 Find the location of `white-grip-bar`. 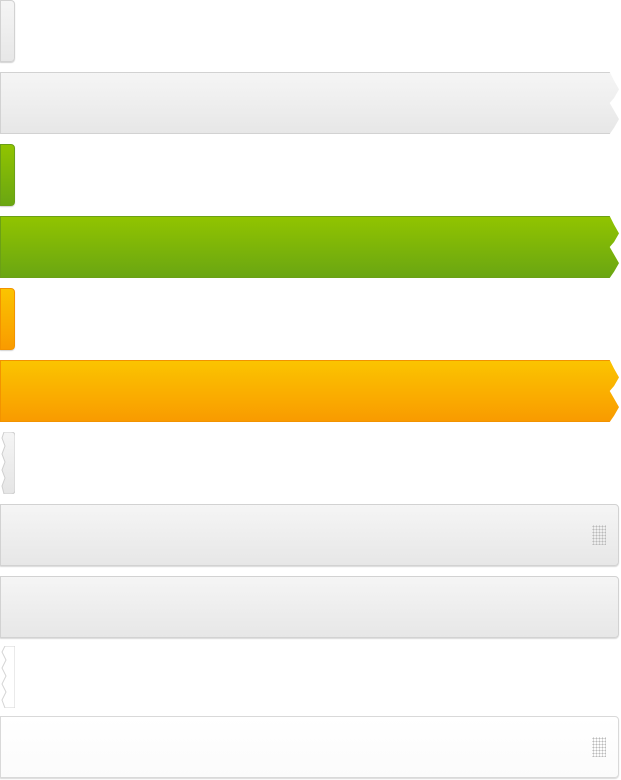

white-grip-bar is located at coordinates (309, 747).